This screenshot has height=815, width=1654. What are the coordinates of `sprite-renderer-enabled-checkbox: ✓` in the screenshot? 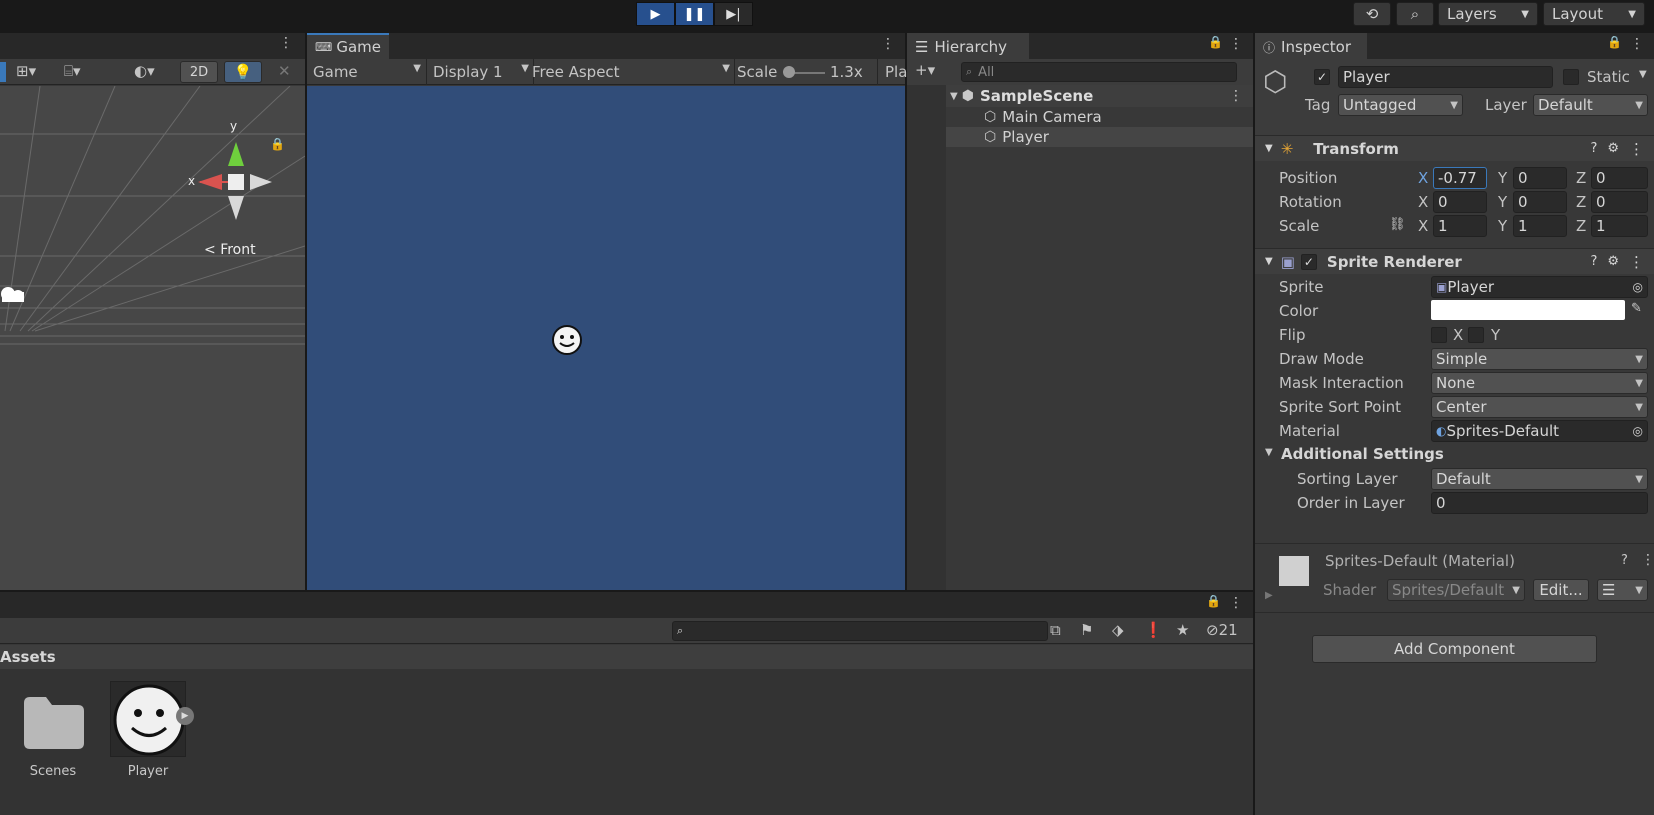 It's located at (1308, 261).